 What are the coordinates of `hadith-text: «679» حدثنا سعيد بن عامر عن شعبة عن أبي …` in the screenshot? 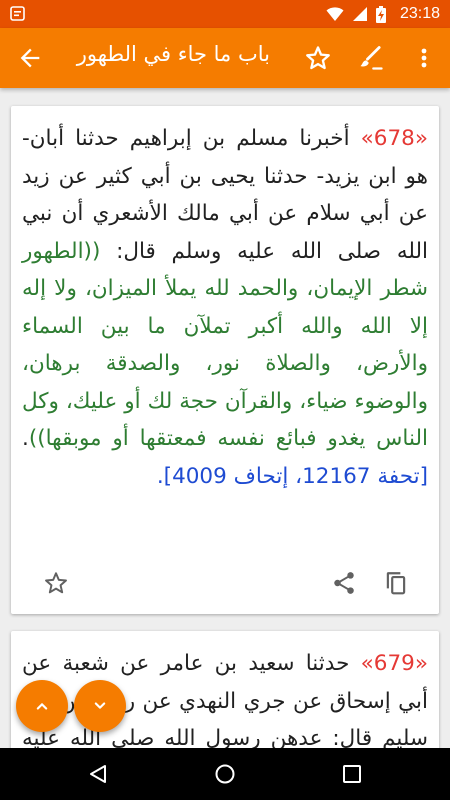 It's located at (225, 689).